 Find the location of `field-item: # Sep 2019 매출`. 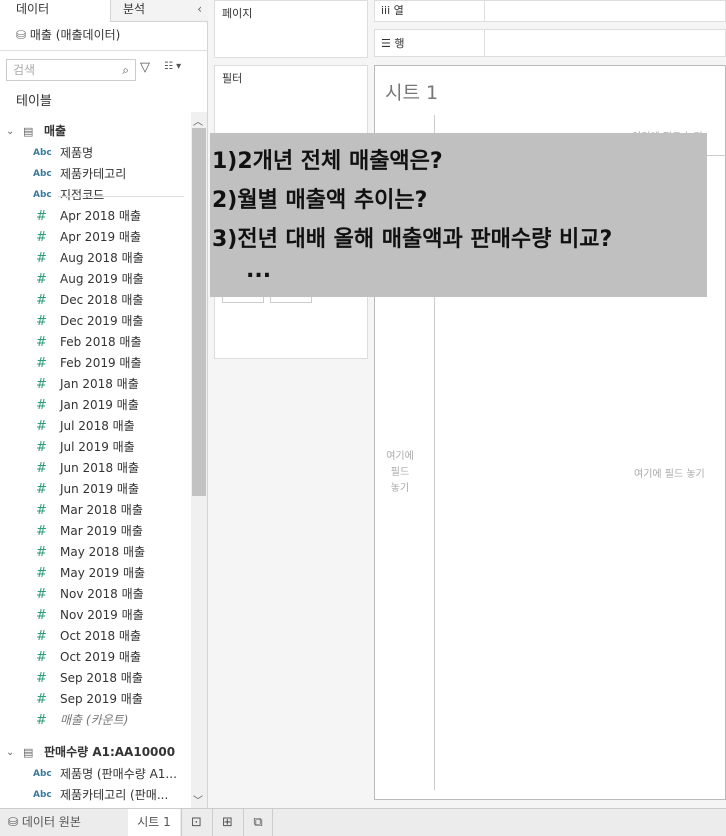

field-item: # Sep 2019 매출 is located at coordinates (95, 699).